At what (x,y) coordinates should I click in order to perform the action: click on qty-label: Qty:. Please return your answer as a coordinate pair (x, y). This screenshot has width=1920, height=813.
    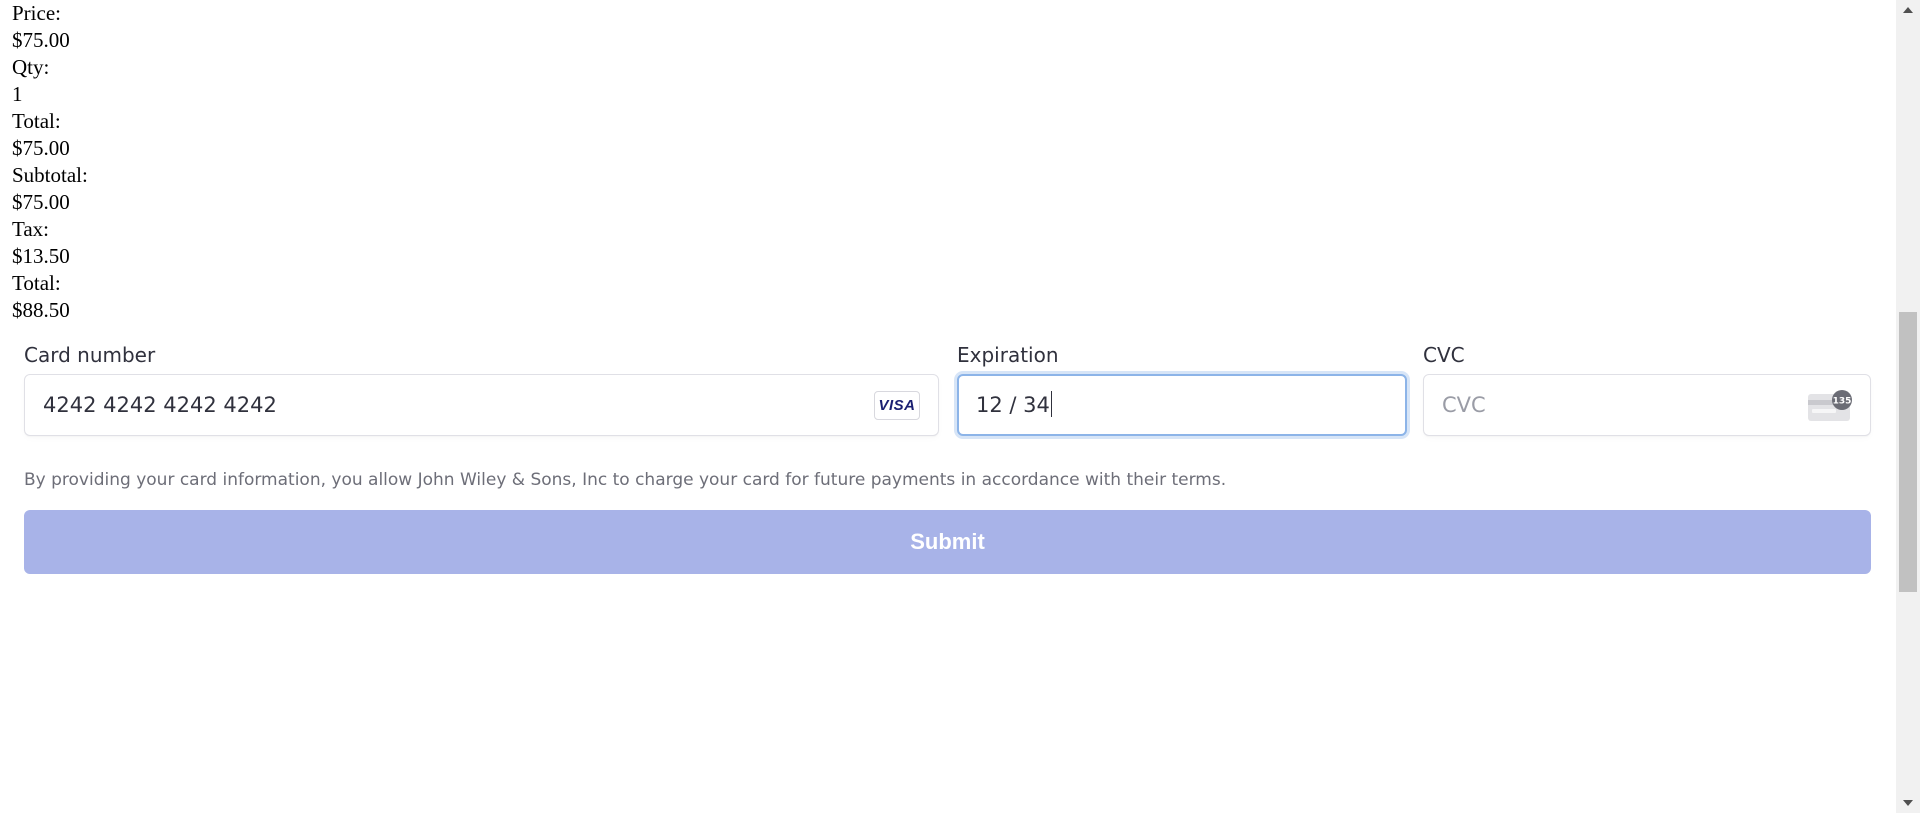
    Looking at the image, I should click on (31, 67).